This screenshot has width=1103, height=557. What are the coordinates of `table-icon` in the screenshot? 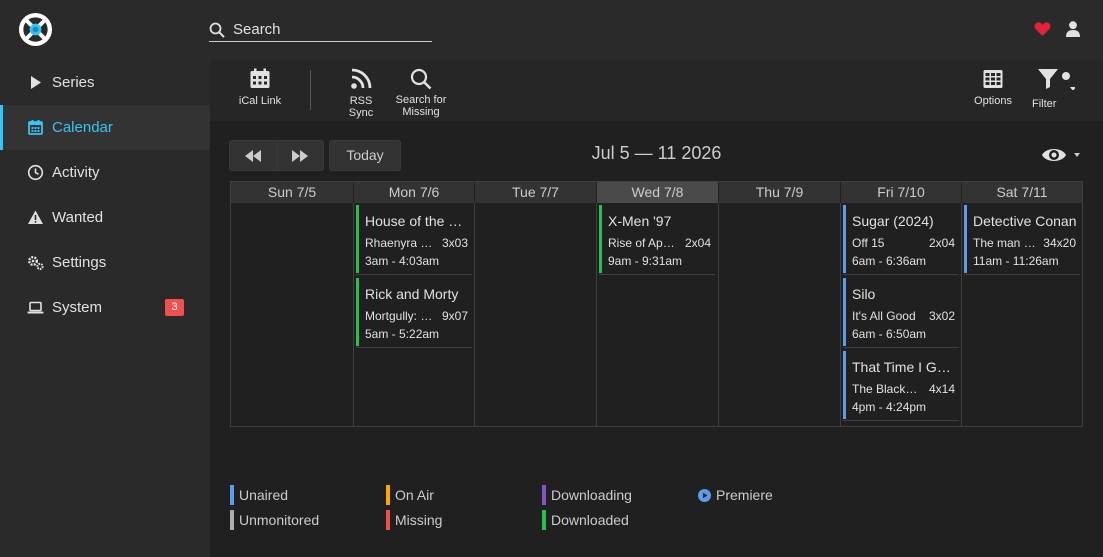 It's located at (993, 79).